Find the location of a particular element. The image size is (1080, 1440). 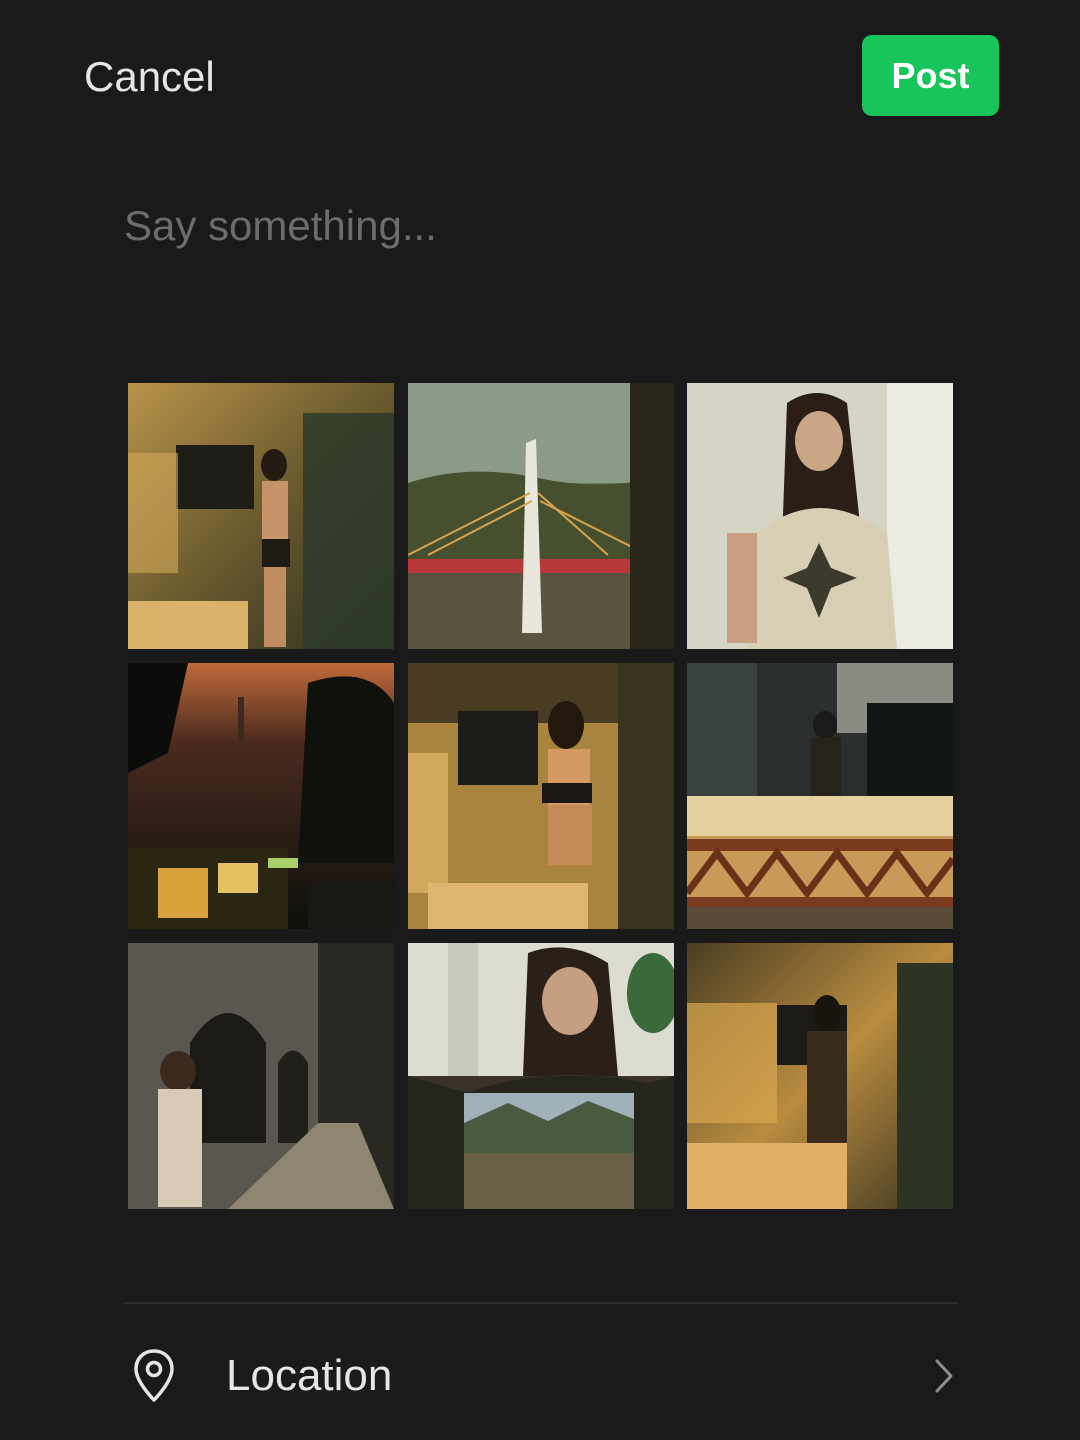

photo-alley-arches is located at coordinates (261, 1076).